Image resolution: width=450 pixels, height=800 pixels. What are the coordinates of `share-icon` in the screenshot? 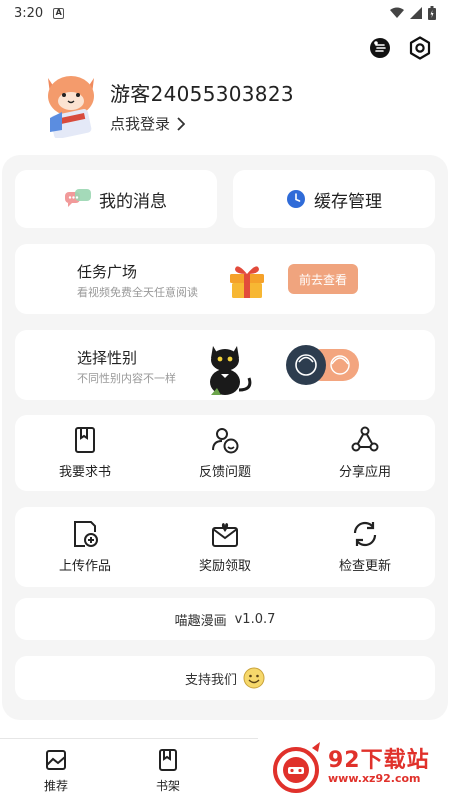 It's located at (365, 440).